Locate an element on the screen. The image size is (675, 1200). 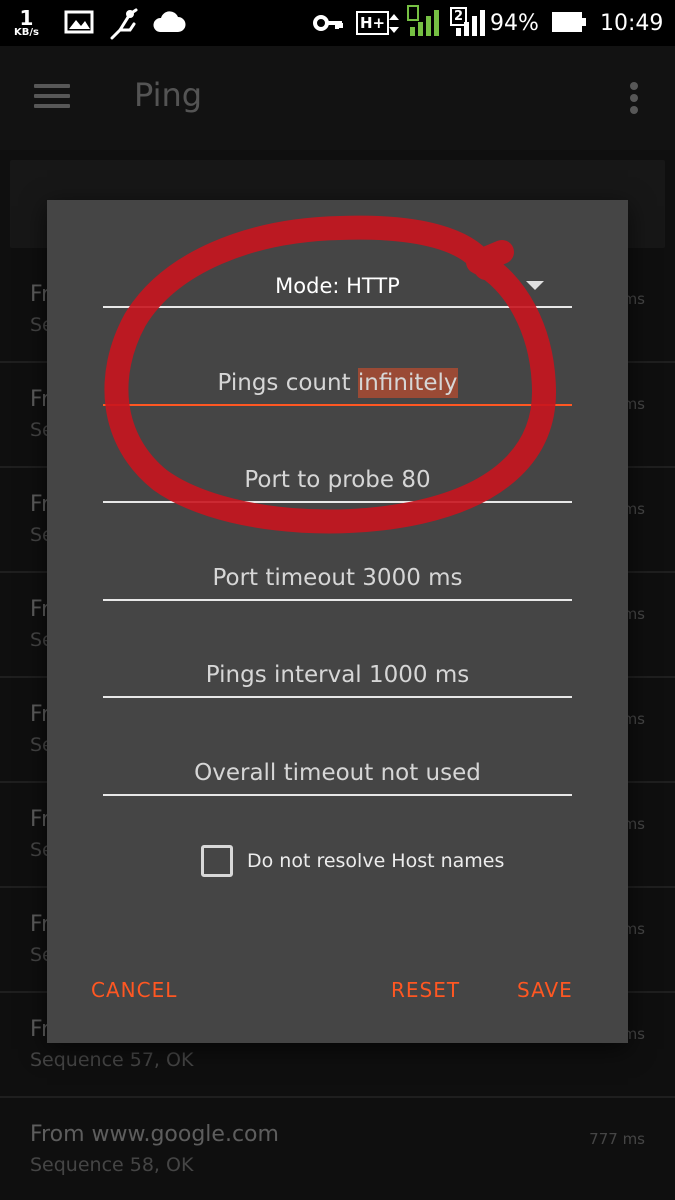
save-button: SAVE is located at coordinates (545, 990).